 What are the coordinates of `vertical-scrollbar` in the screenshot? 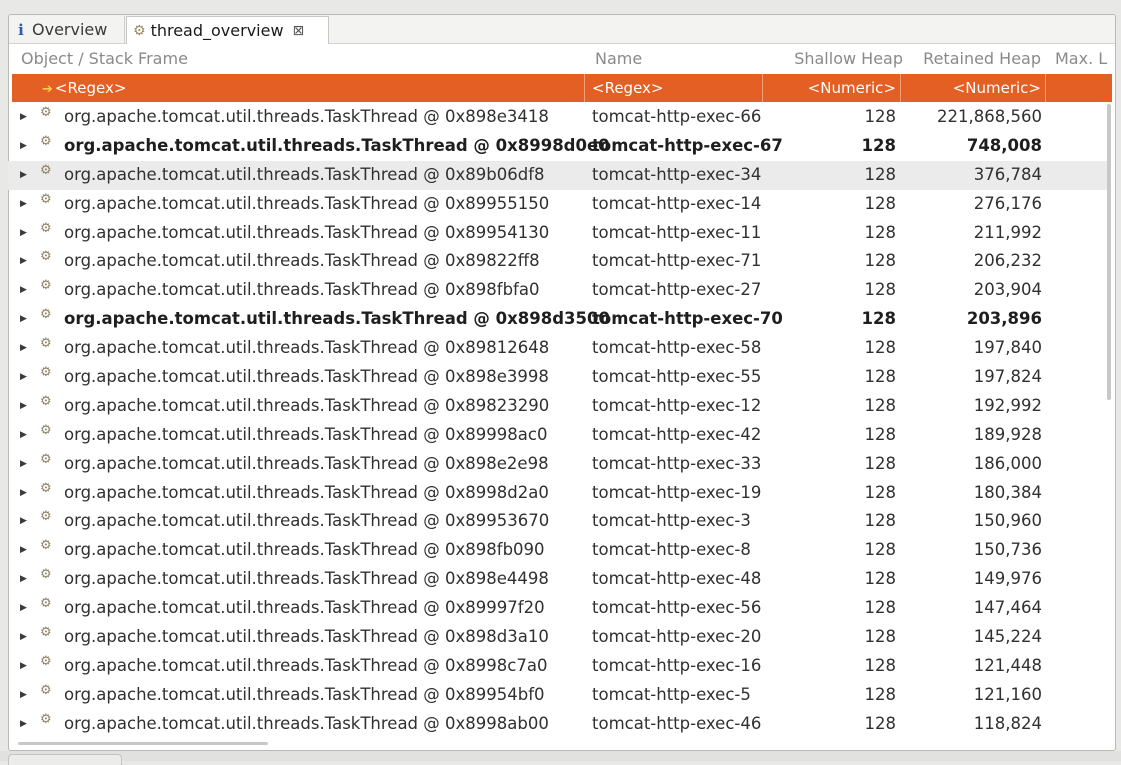 It's located at (1109, 252).